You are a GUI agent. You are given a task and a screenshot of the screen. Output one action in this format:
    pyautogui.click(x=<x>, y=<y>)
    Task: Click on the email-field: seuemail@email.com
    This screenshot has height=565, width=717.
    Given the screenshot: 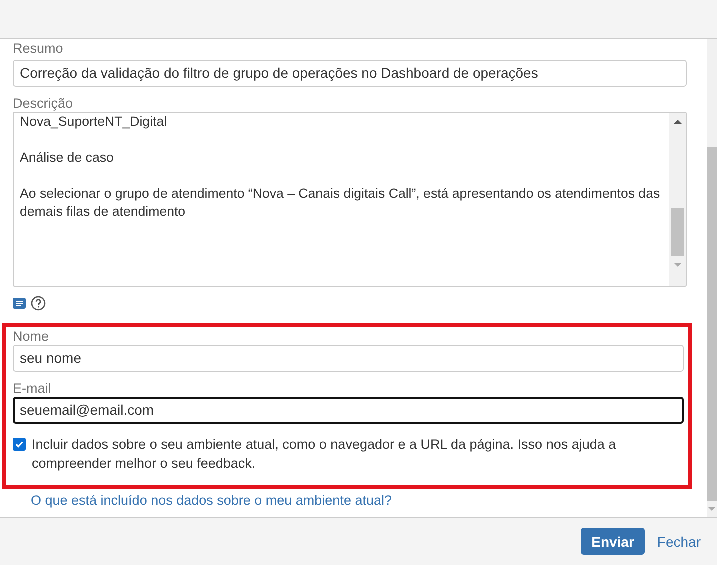 What is the action you would take?
    pyautogui.click(x=348, y=410)
    